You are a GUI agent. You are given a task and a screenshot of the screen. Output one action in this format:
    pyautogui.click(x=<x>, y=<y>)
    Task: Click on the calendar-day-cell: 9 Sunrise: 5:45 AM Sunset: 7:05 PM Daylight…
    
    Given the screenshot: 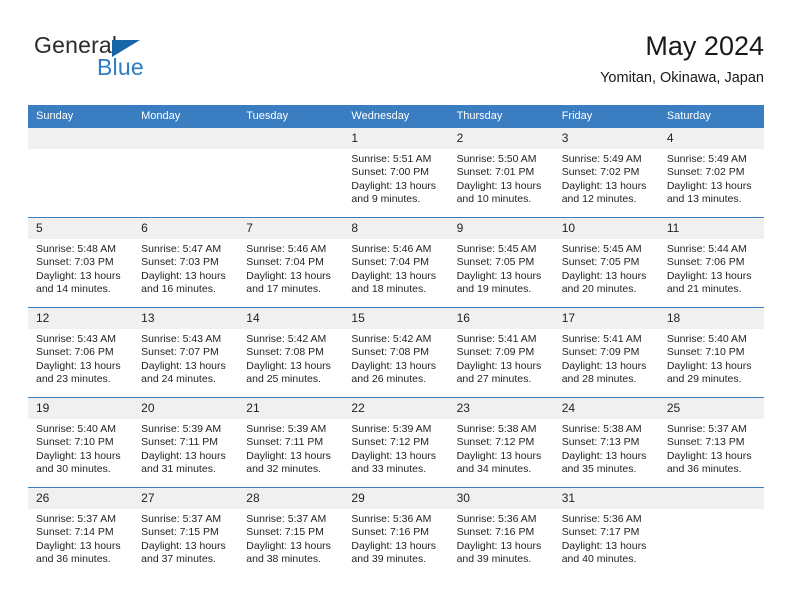 What is the action you would take?
    pyautogui.click(x=501, y=262)
    